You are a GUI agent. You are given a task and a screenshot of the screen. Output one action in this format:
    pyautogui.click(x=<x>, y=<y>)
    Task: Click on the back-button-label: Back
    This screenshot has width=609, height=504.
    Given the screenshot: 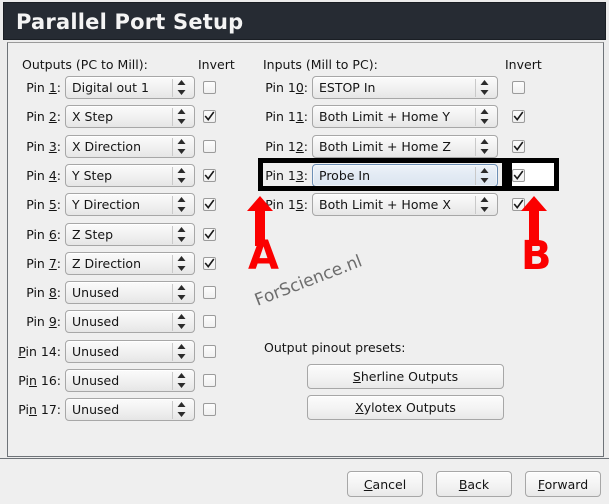 What is the action you would take?
    pyautogui.click(x=474, y=484)
    